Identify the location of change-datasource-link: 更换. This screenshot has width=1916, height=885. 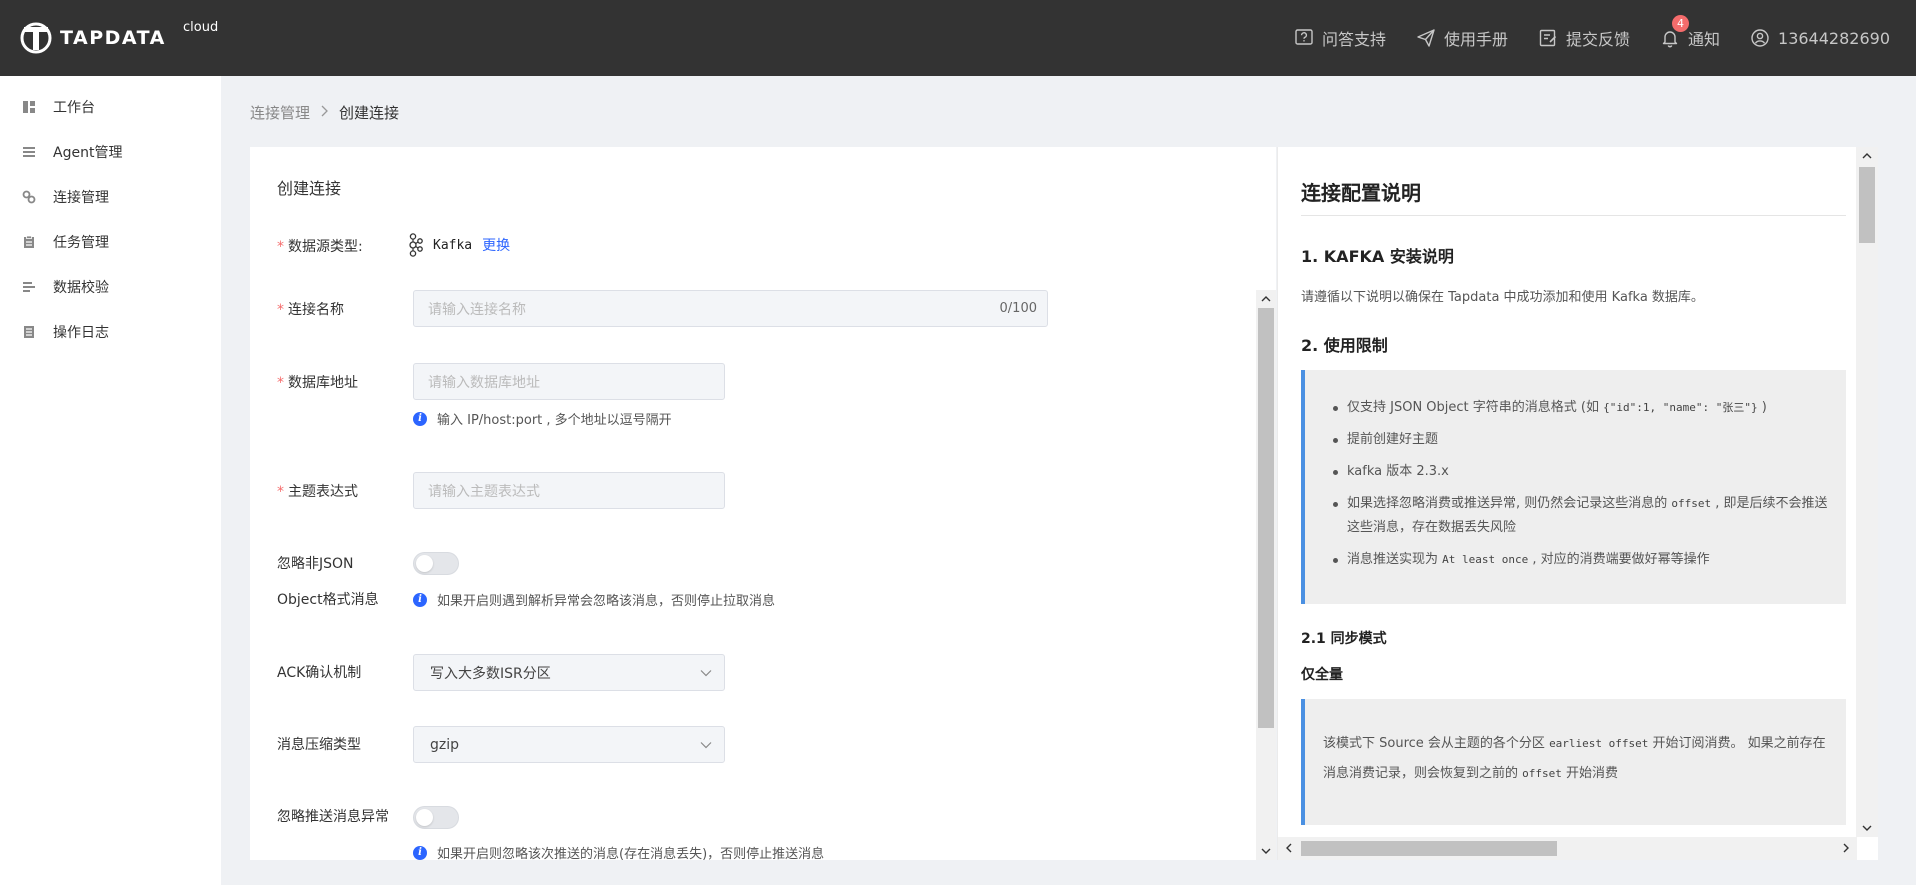
(496, 245).